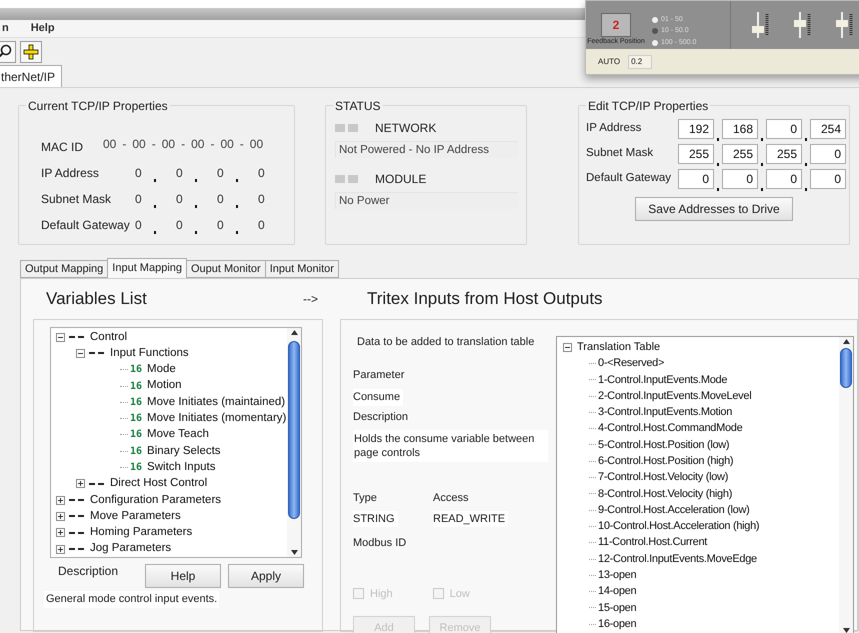 Image resolution: width=859 pixels, height=633 pixels. I want to click on tree-item: Mode, so click(161, 369).